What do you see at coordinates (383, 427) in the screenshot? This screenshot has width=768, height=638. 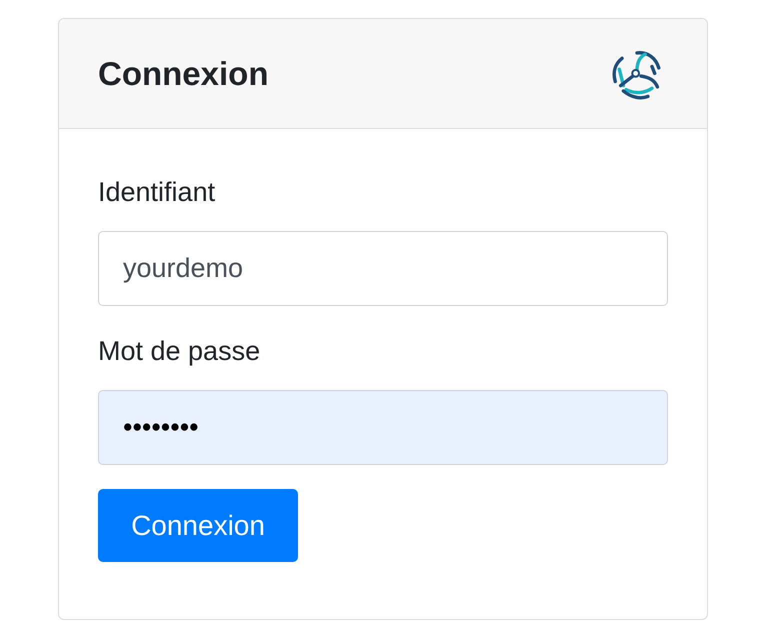 I see `input-field: ••••••••` at bounding box center [383, 427].